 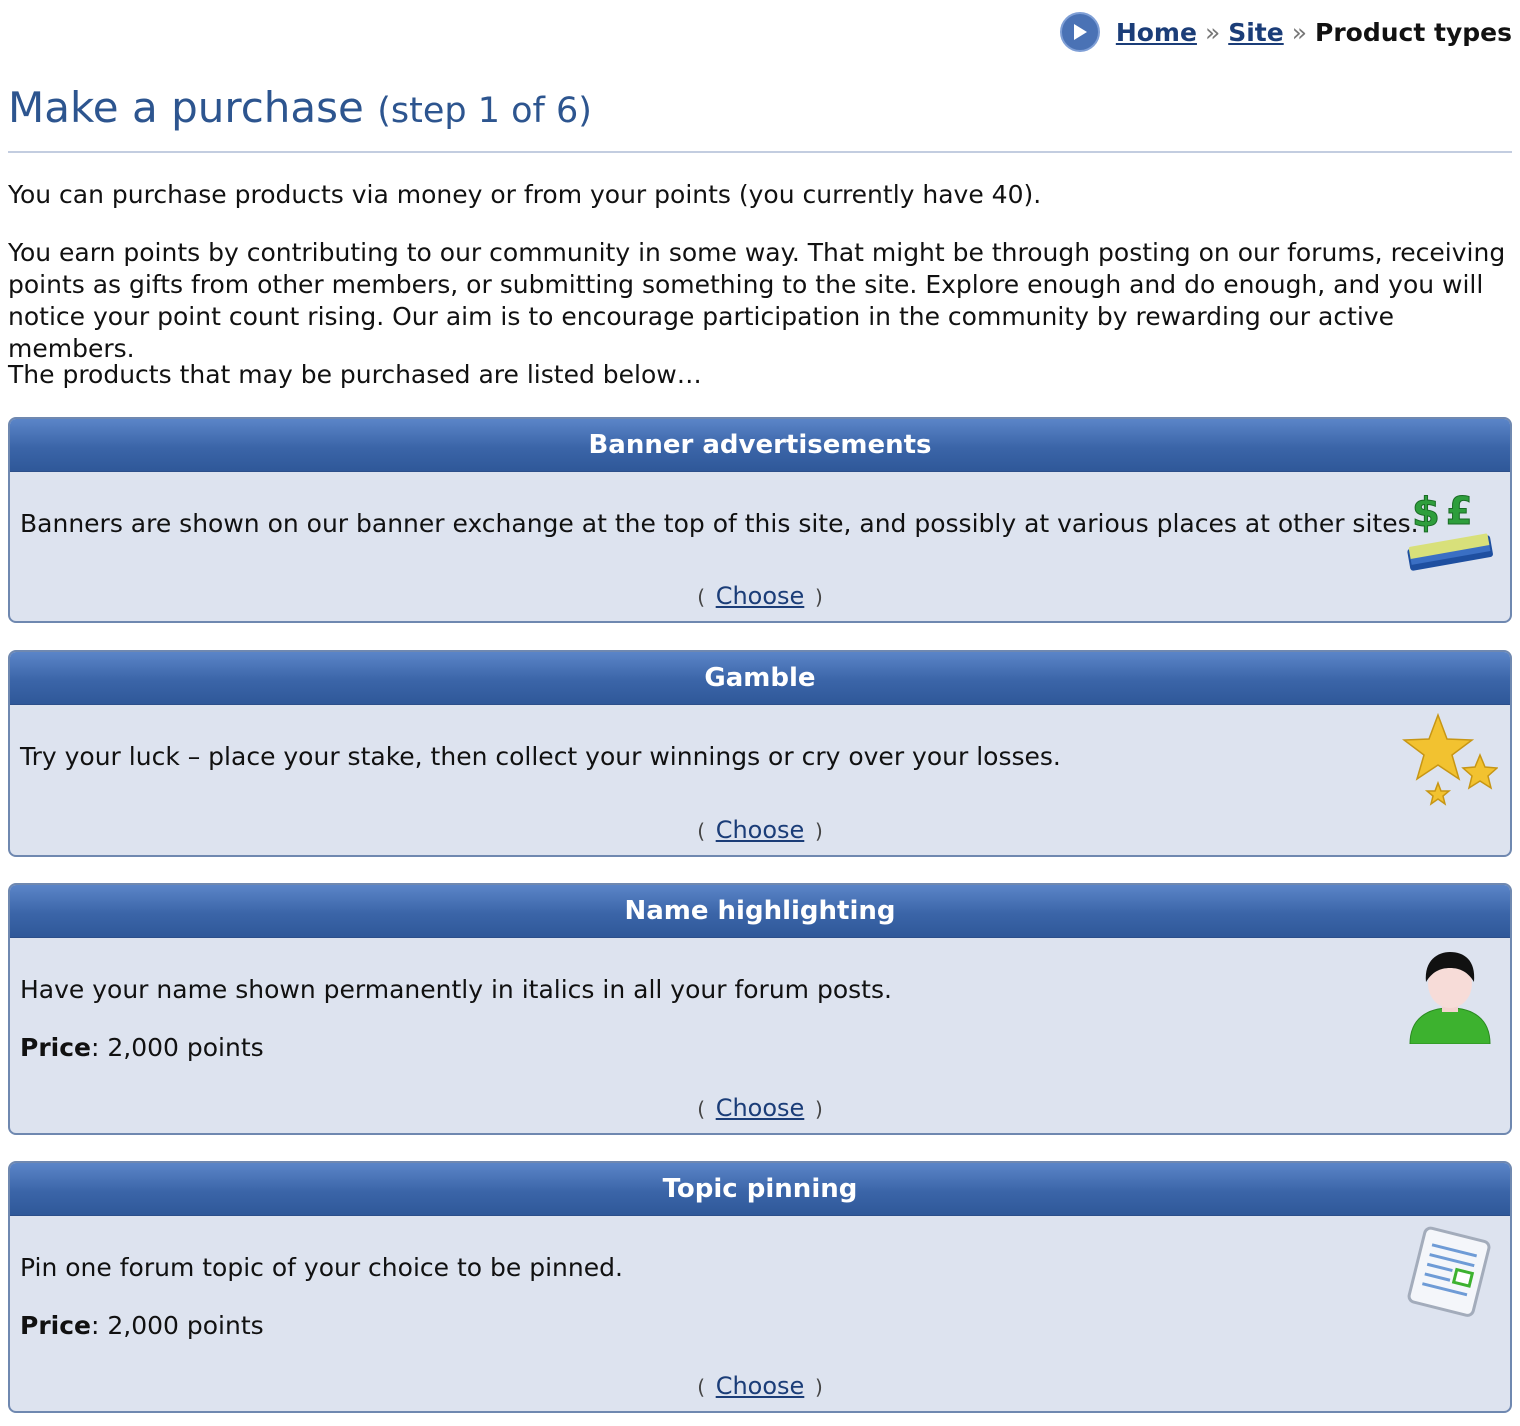 I want to click on choose-link-banner-advertisements: Choose, so click(x=760, y=596).